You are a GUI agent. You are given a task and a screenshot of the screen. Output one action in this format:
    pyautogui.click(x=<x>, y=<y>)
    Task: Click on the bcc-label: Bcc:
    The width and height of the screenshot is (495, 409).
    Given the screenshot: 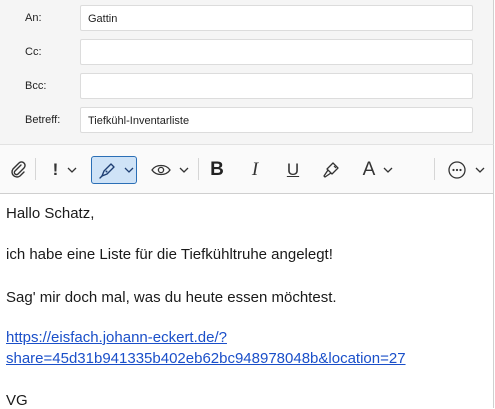 What is the action you would take?
    pyautogui.click(x=36, y=86)
    